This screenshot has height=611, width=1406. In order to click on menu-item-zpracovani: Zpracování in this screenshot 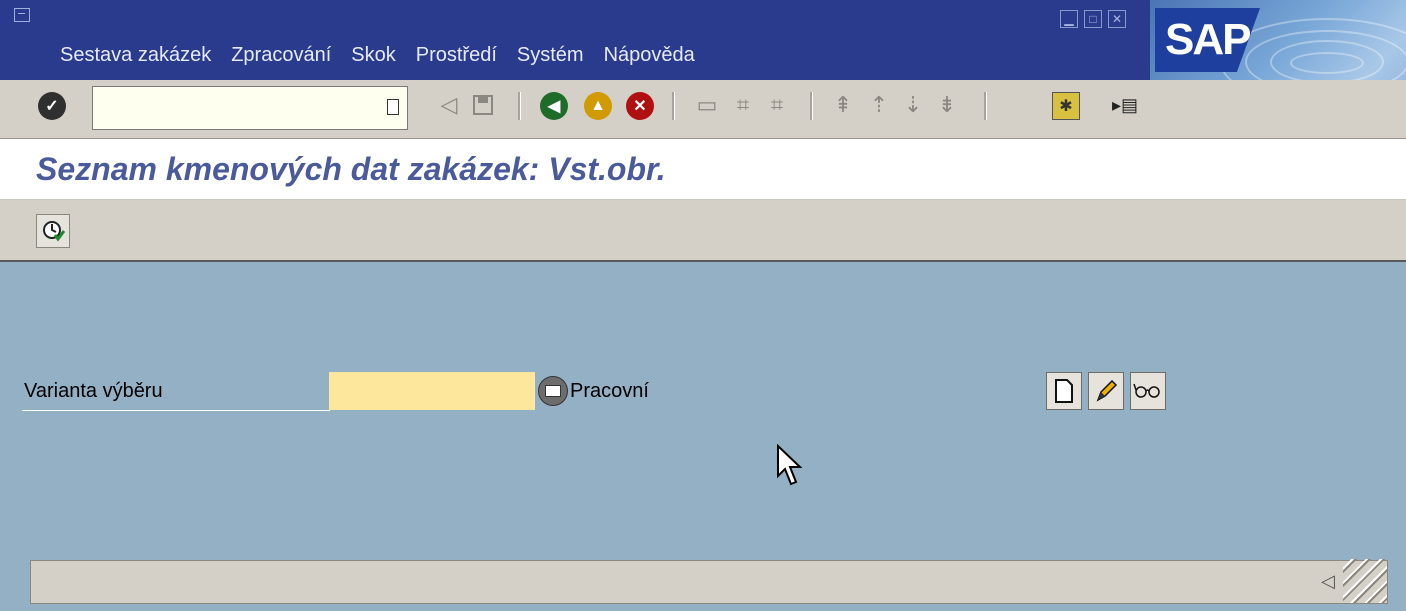, I will do `click(281, 55)`.